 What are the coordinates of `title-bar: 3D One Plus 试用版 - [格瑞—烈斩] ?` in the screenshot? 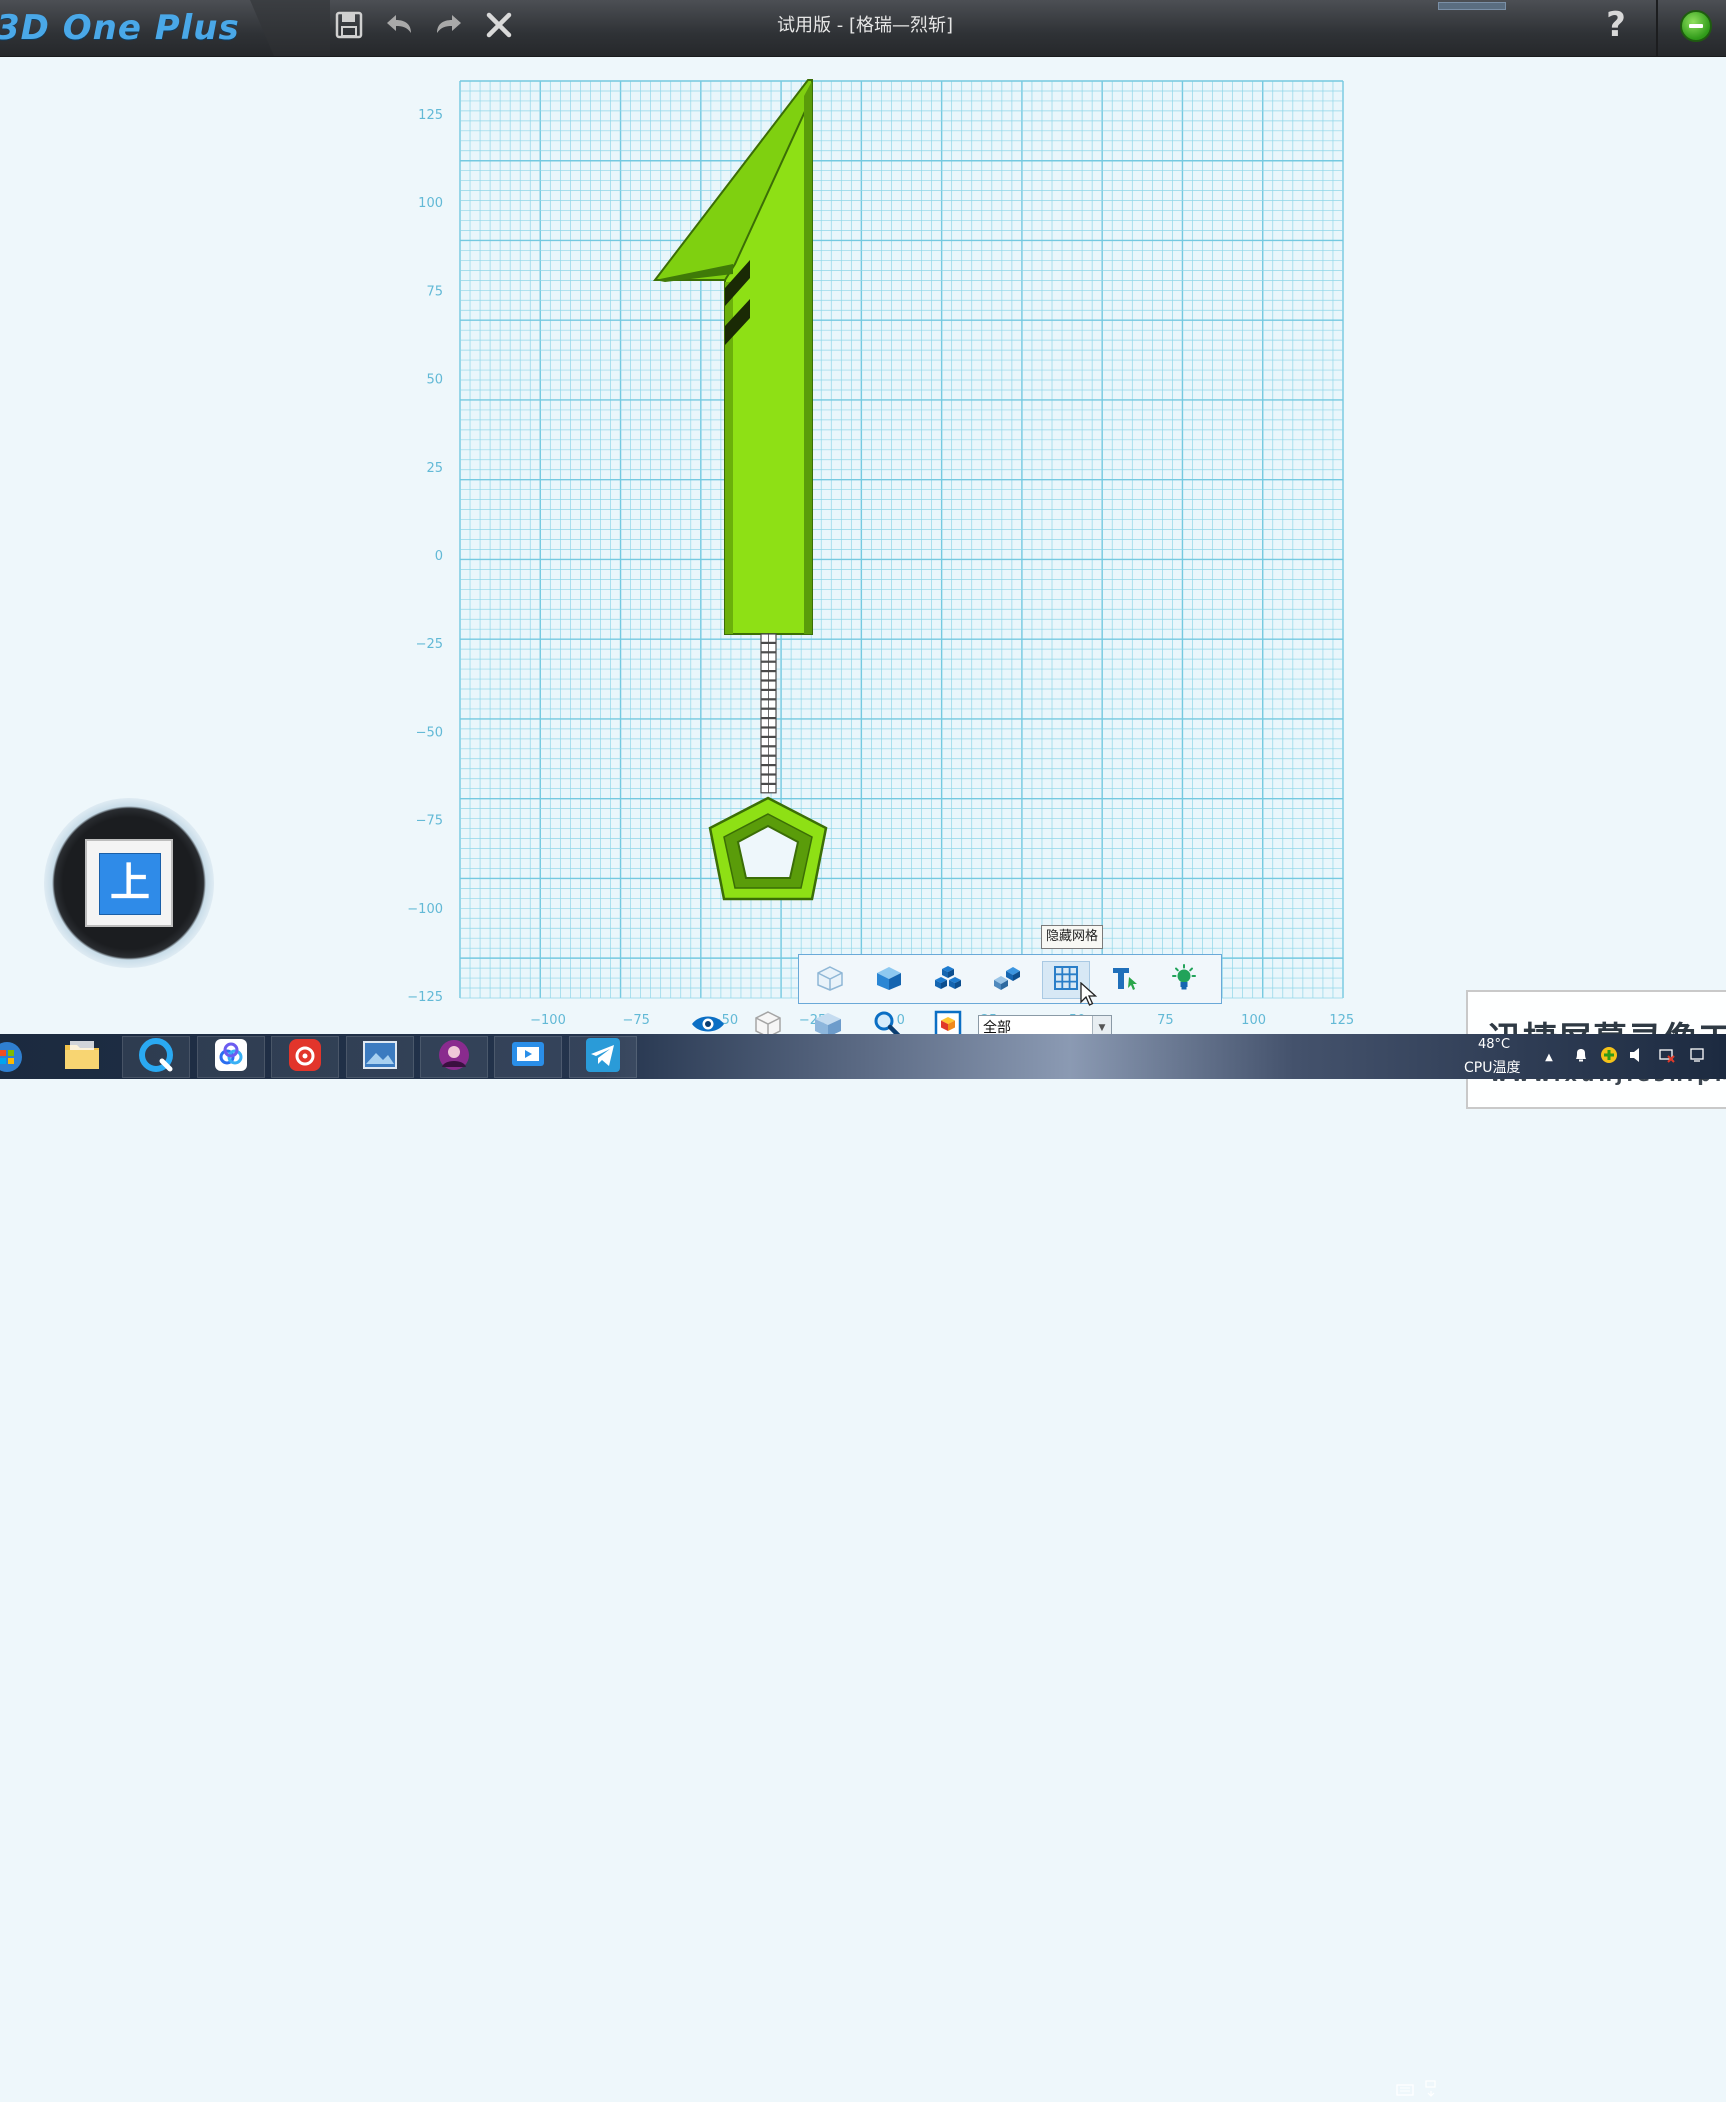 It's located at (863, 28).